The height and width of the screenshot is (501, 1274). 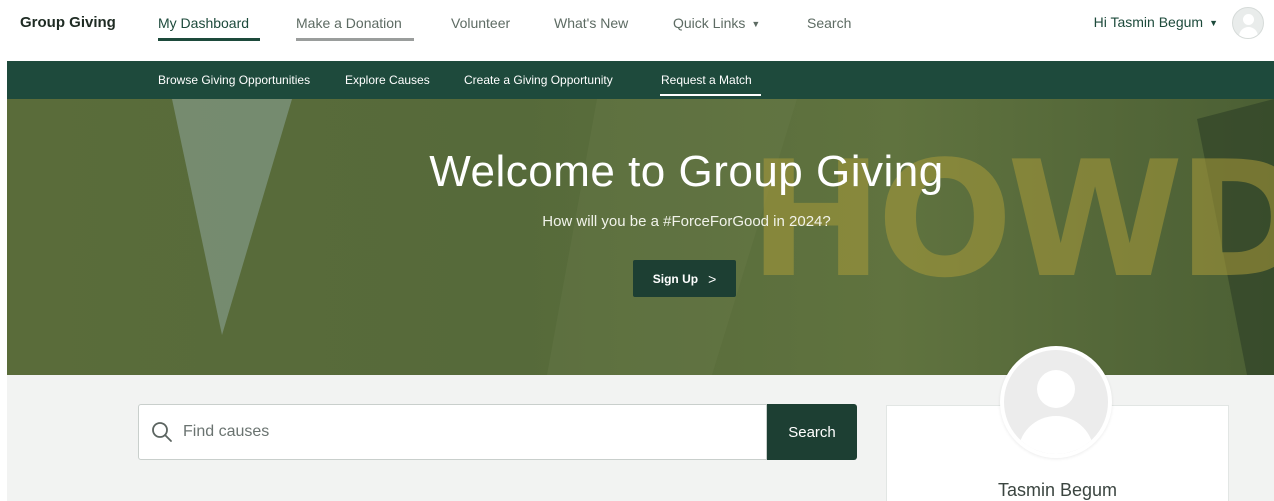 What do you see at coordinates (675, 278) in the screenshot?
I see `sign-up-label: Sign Up` at bounding box center [675, 278].